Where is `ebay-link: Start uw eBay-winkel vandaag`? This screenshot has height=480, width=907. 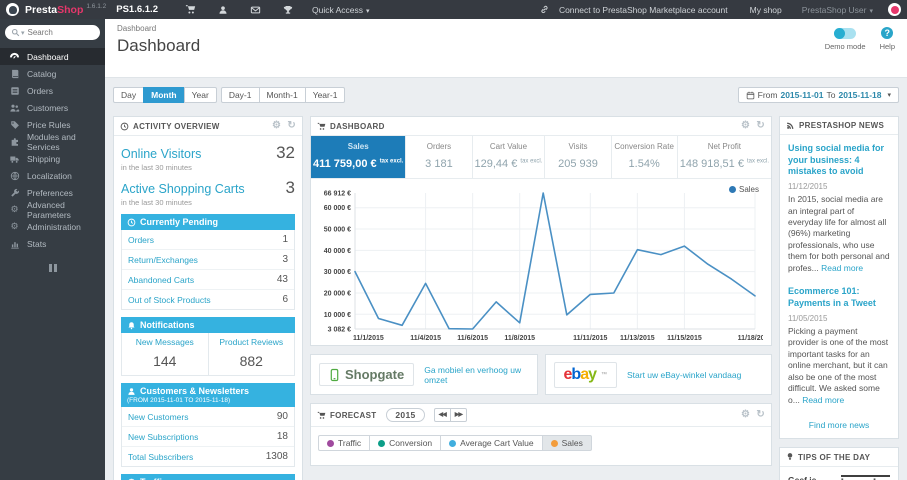
ebay-link: Start uw eBay-winkel vandaag is located at coordinates (684, 375).